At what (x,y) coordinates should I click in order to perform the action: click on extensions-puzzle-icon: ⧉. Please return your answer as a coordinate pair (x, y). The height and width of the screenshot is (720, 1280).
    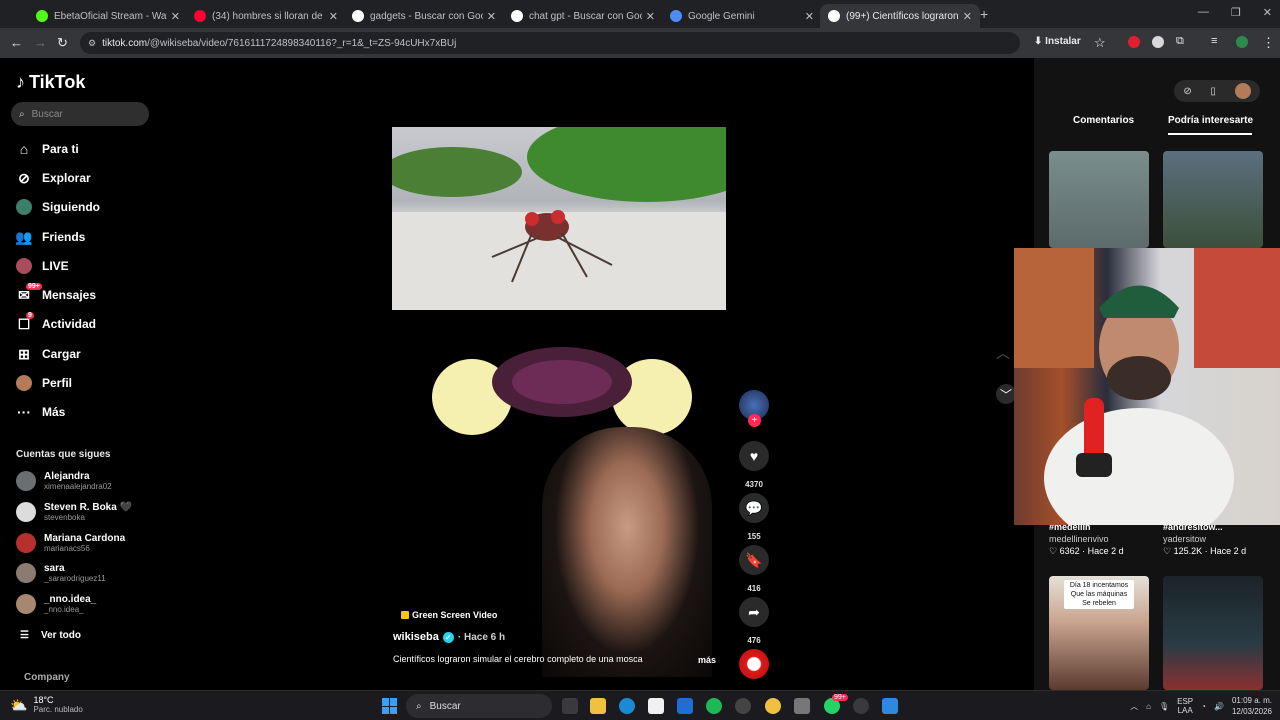
    Looking at the image, I should click on (1180, 41).